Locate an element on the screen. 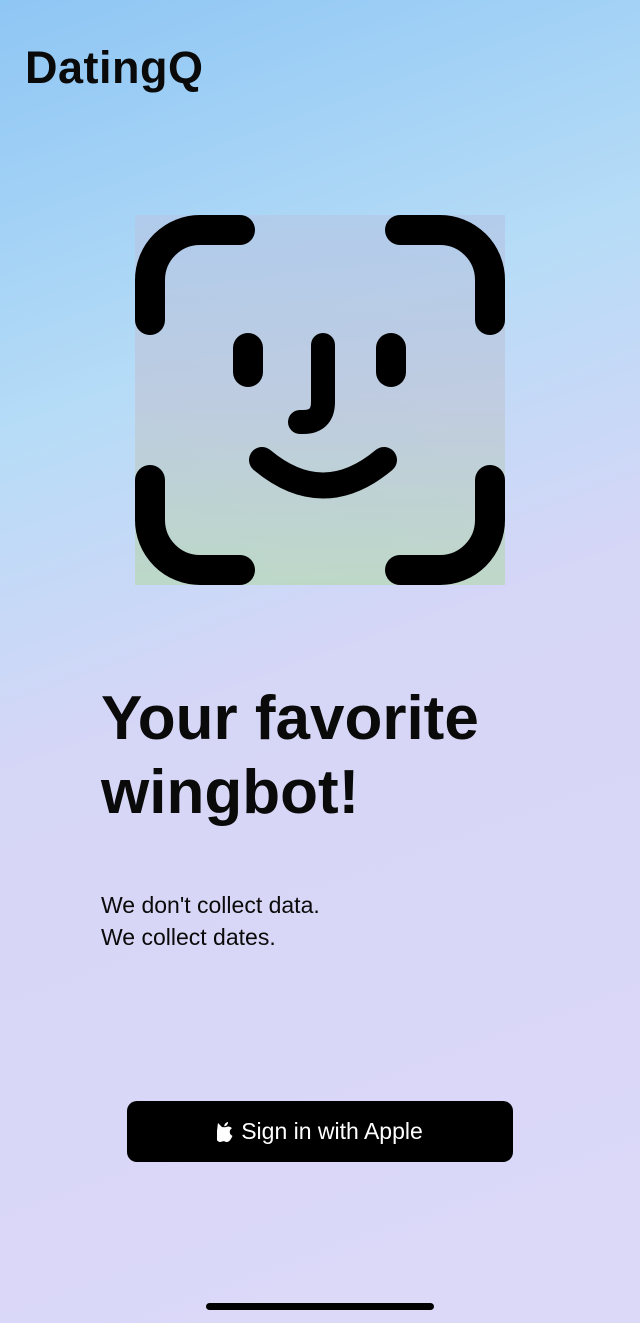  headline-line-1: Your favorite is located at coordinates (290, 718).